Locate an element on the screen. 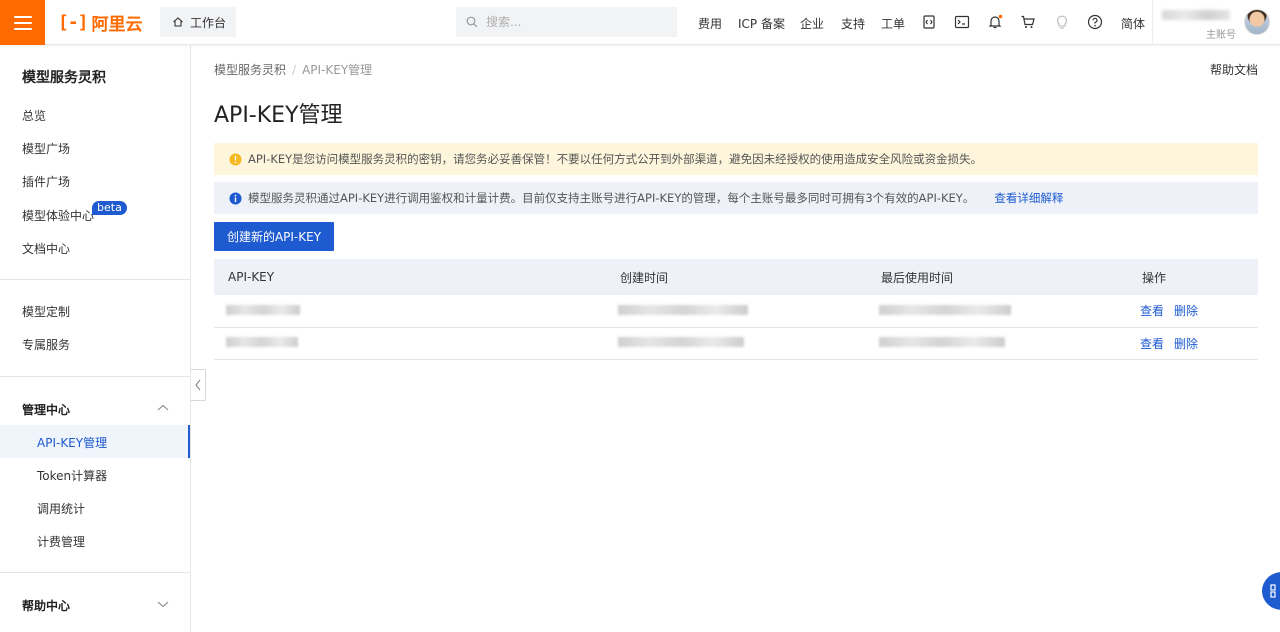 This screenshot has width=1280, height=632. sidebar-item-model-experience: 模型体验中心 is located at coordinates (58, 215).